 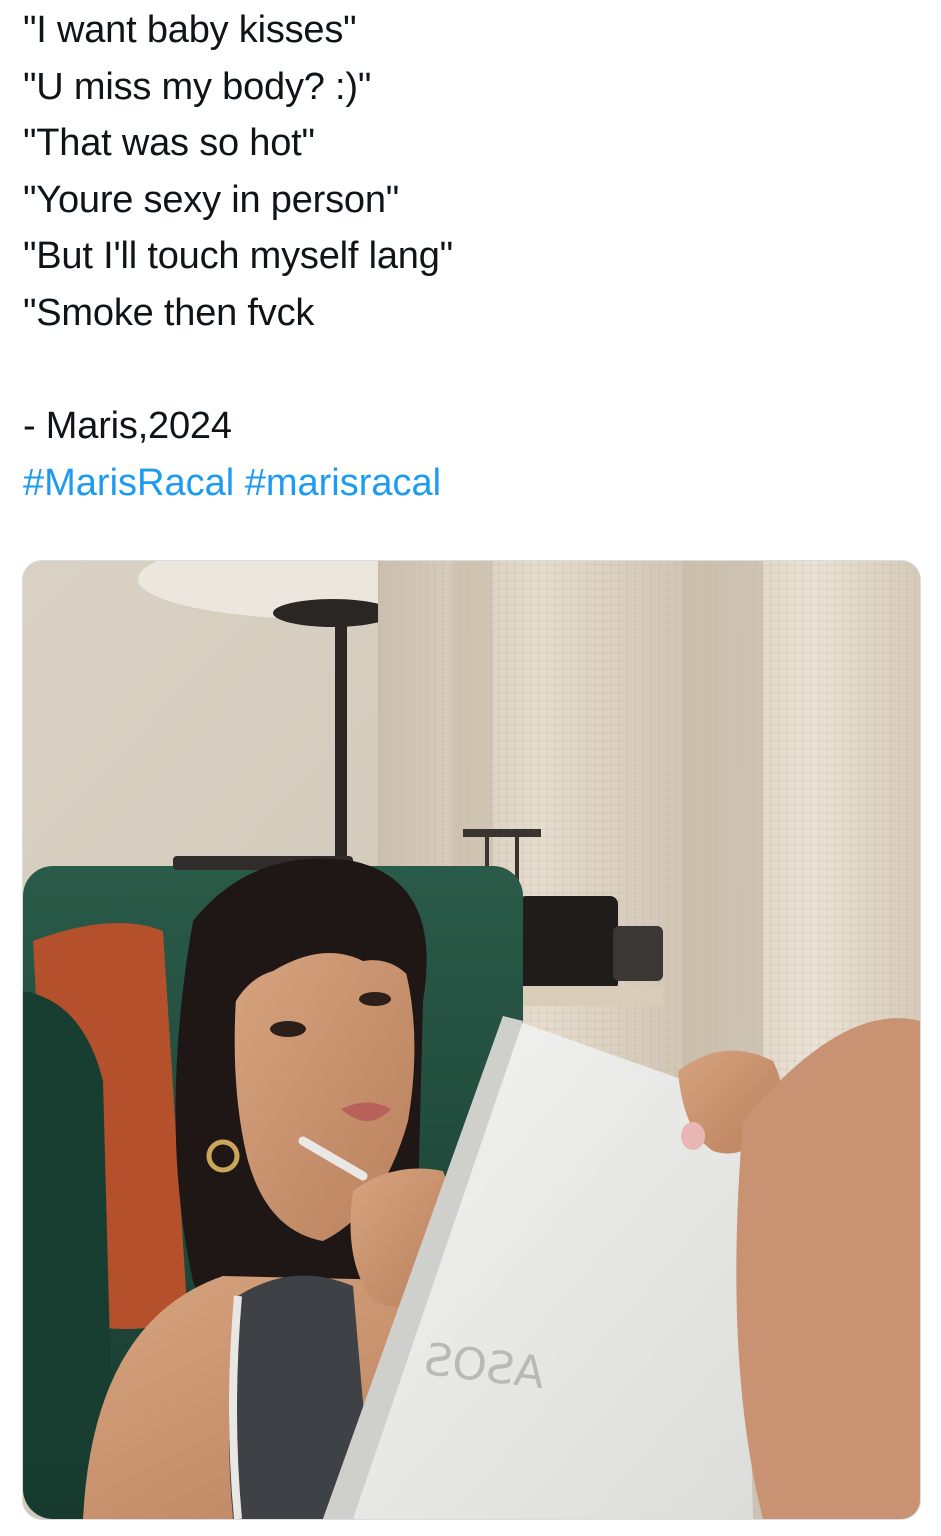 What do you see at coordinates (693, 1136) in the screenshot?
I see `fingernail` at bounding box center [693, 1136].